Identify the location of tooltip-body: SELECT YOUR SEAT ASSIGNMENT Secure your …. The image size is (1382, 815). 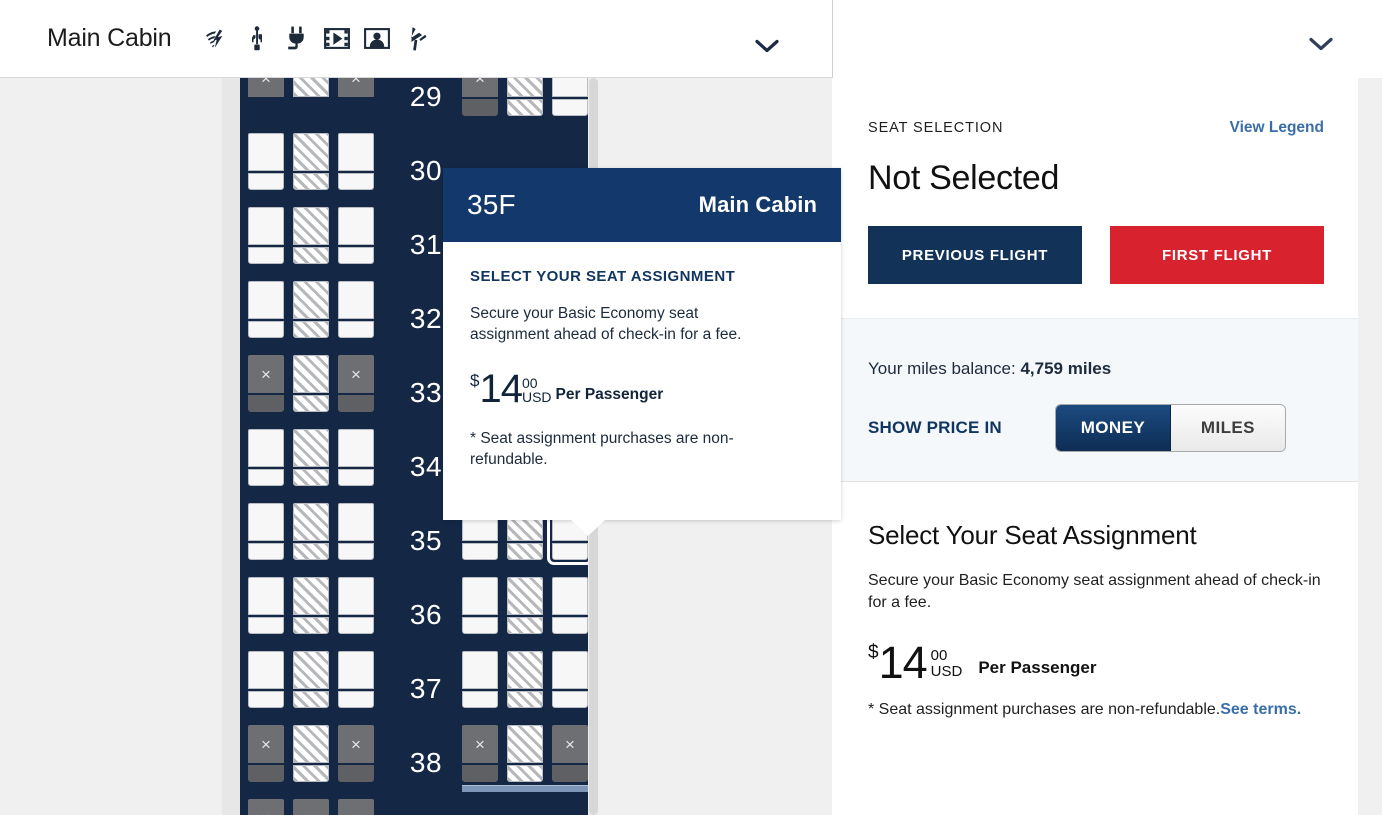
(642, 356).